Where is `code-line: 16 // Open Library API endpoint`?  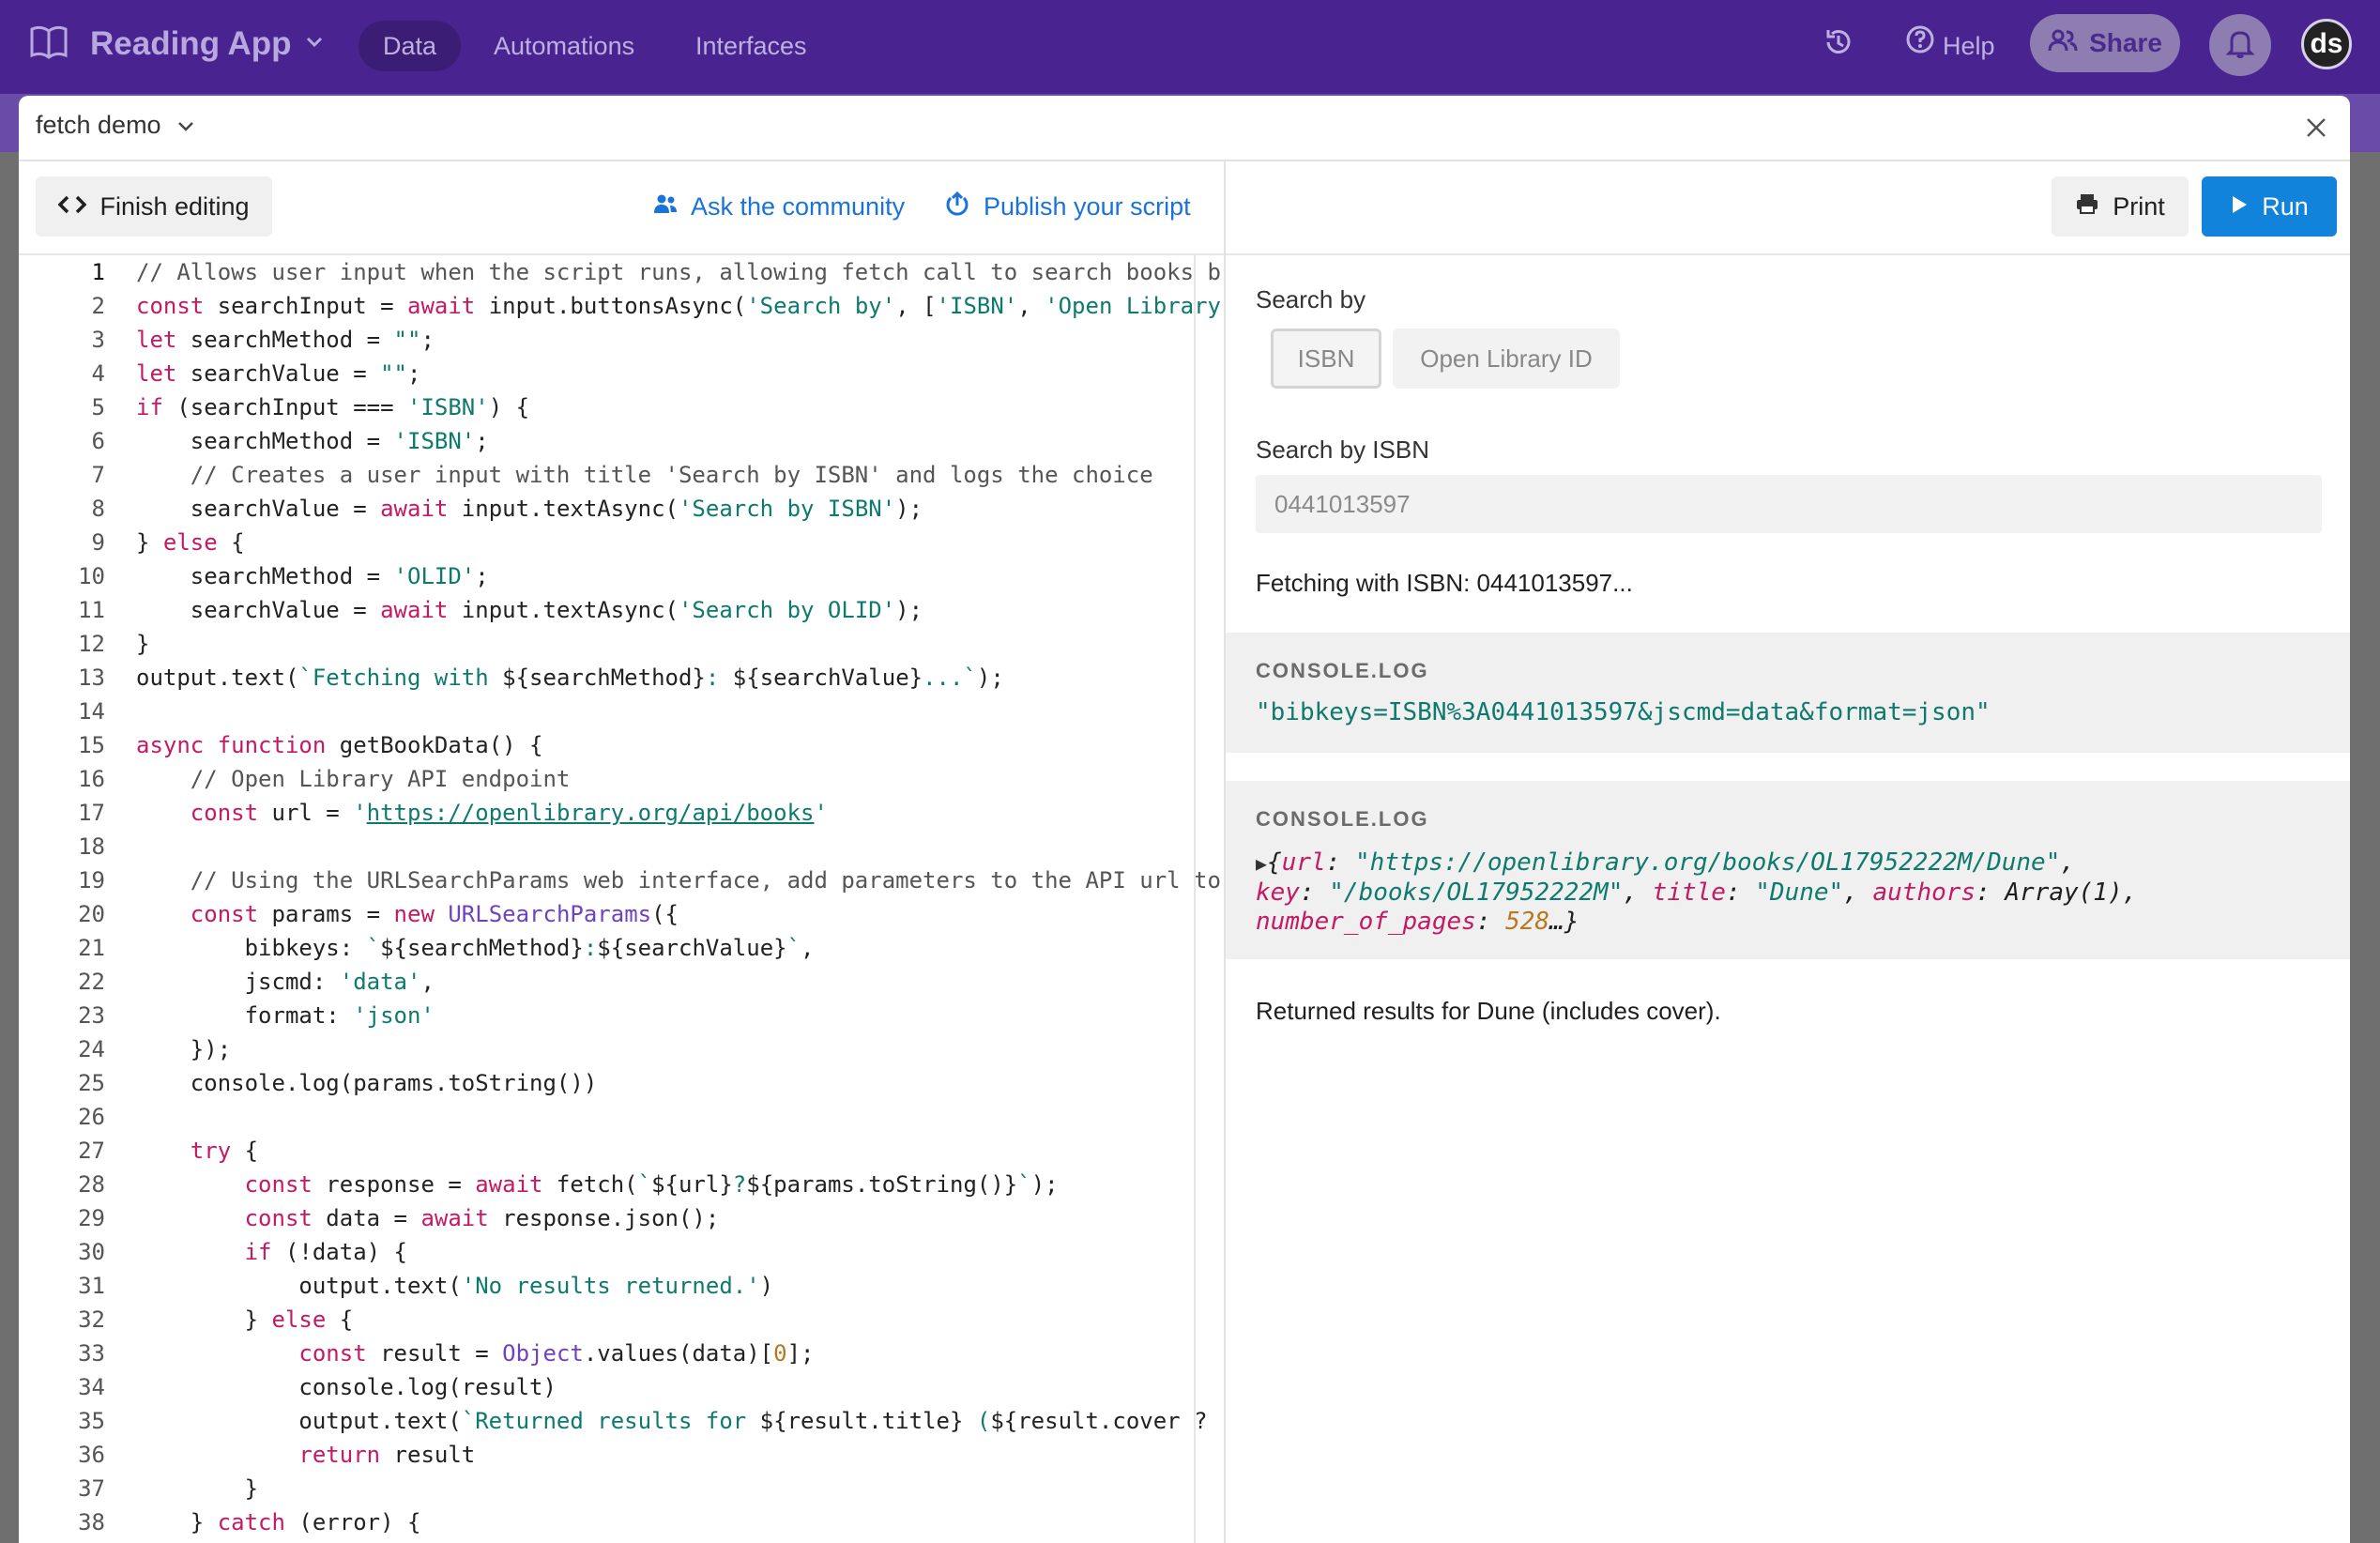
code-line: 16 // Open Library API endpoint is located at coordinates (621, 779).